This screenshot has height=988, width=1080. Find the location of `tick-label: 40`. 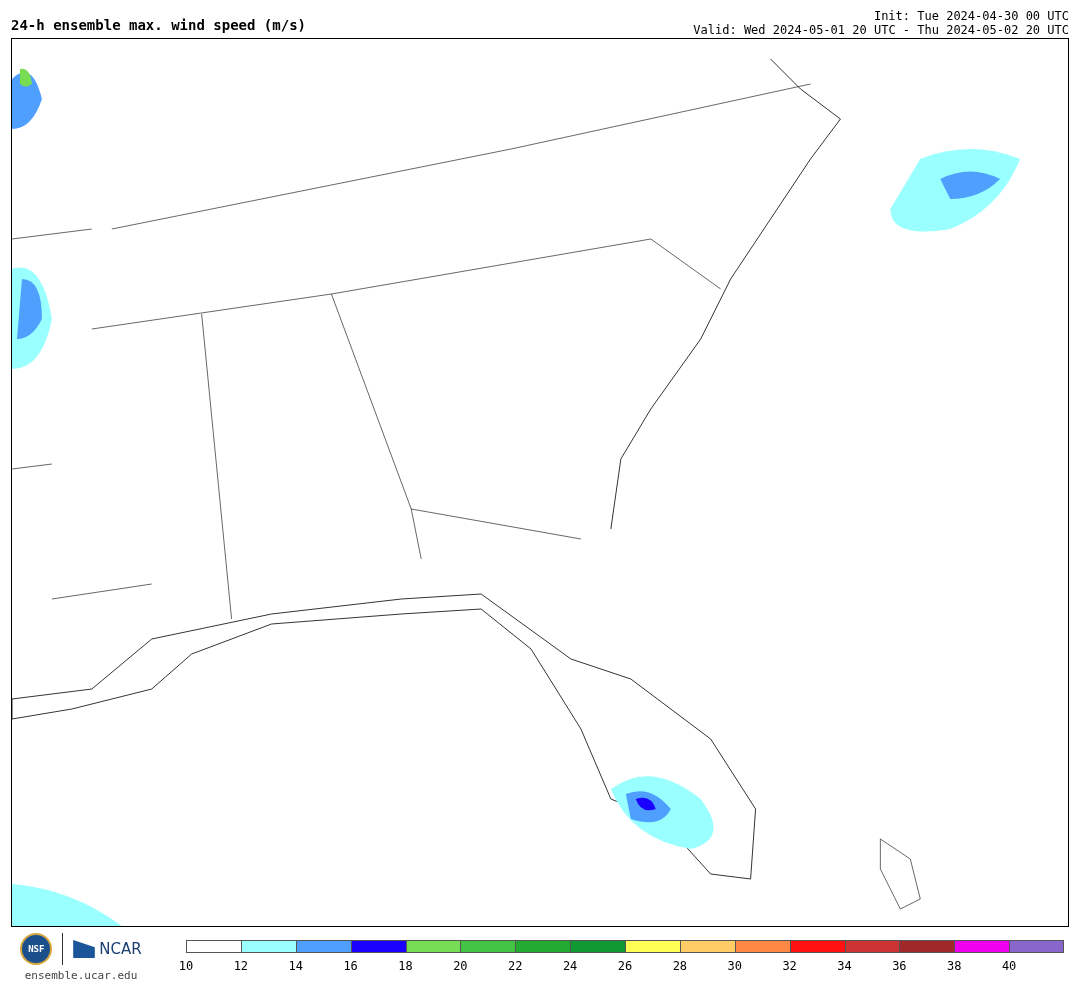

tick-label: 40 is located at coordinates (1009, 966).